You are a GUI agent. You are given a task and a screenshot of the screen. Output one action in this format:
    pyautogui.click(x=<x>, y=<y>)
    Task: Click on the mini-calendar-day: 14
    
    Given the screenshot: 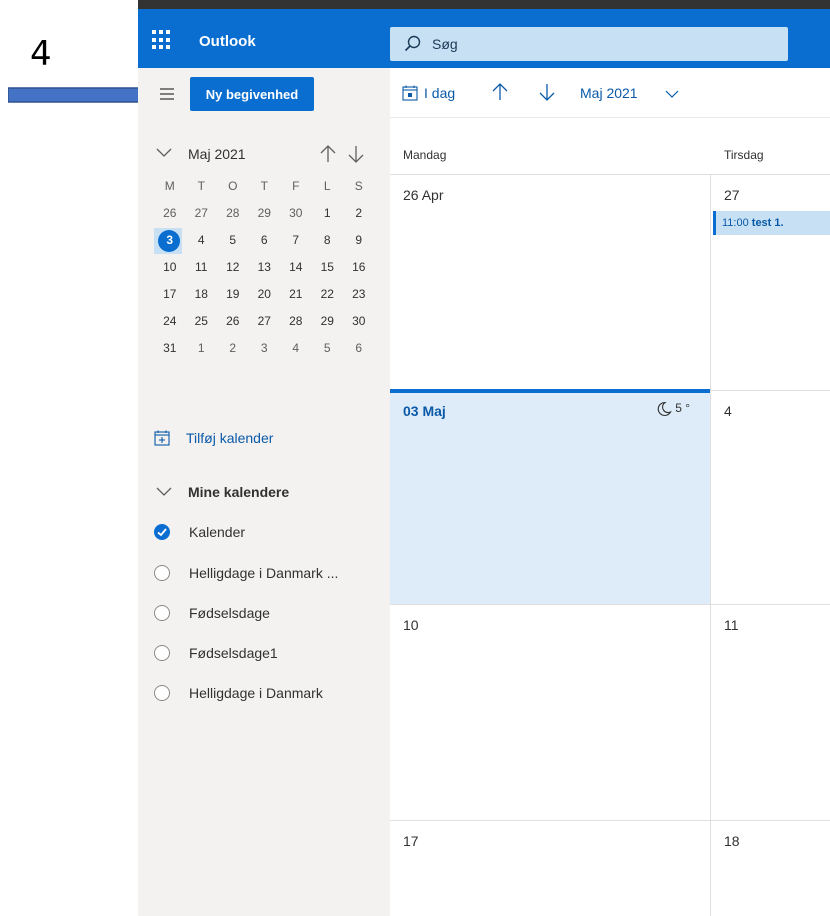 What is the action you would take?
    pyautogui.click(x=296, y=267)
    